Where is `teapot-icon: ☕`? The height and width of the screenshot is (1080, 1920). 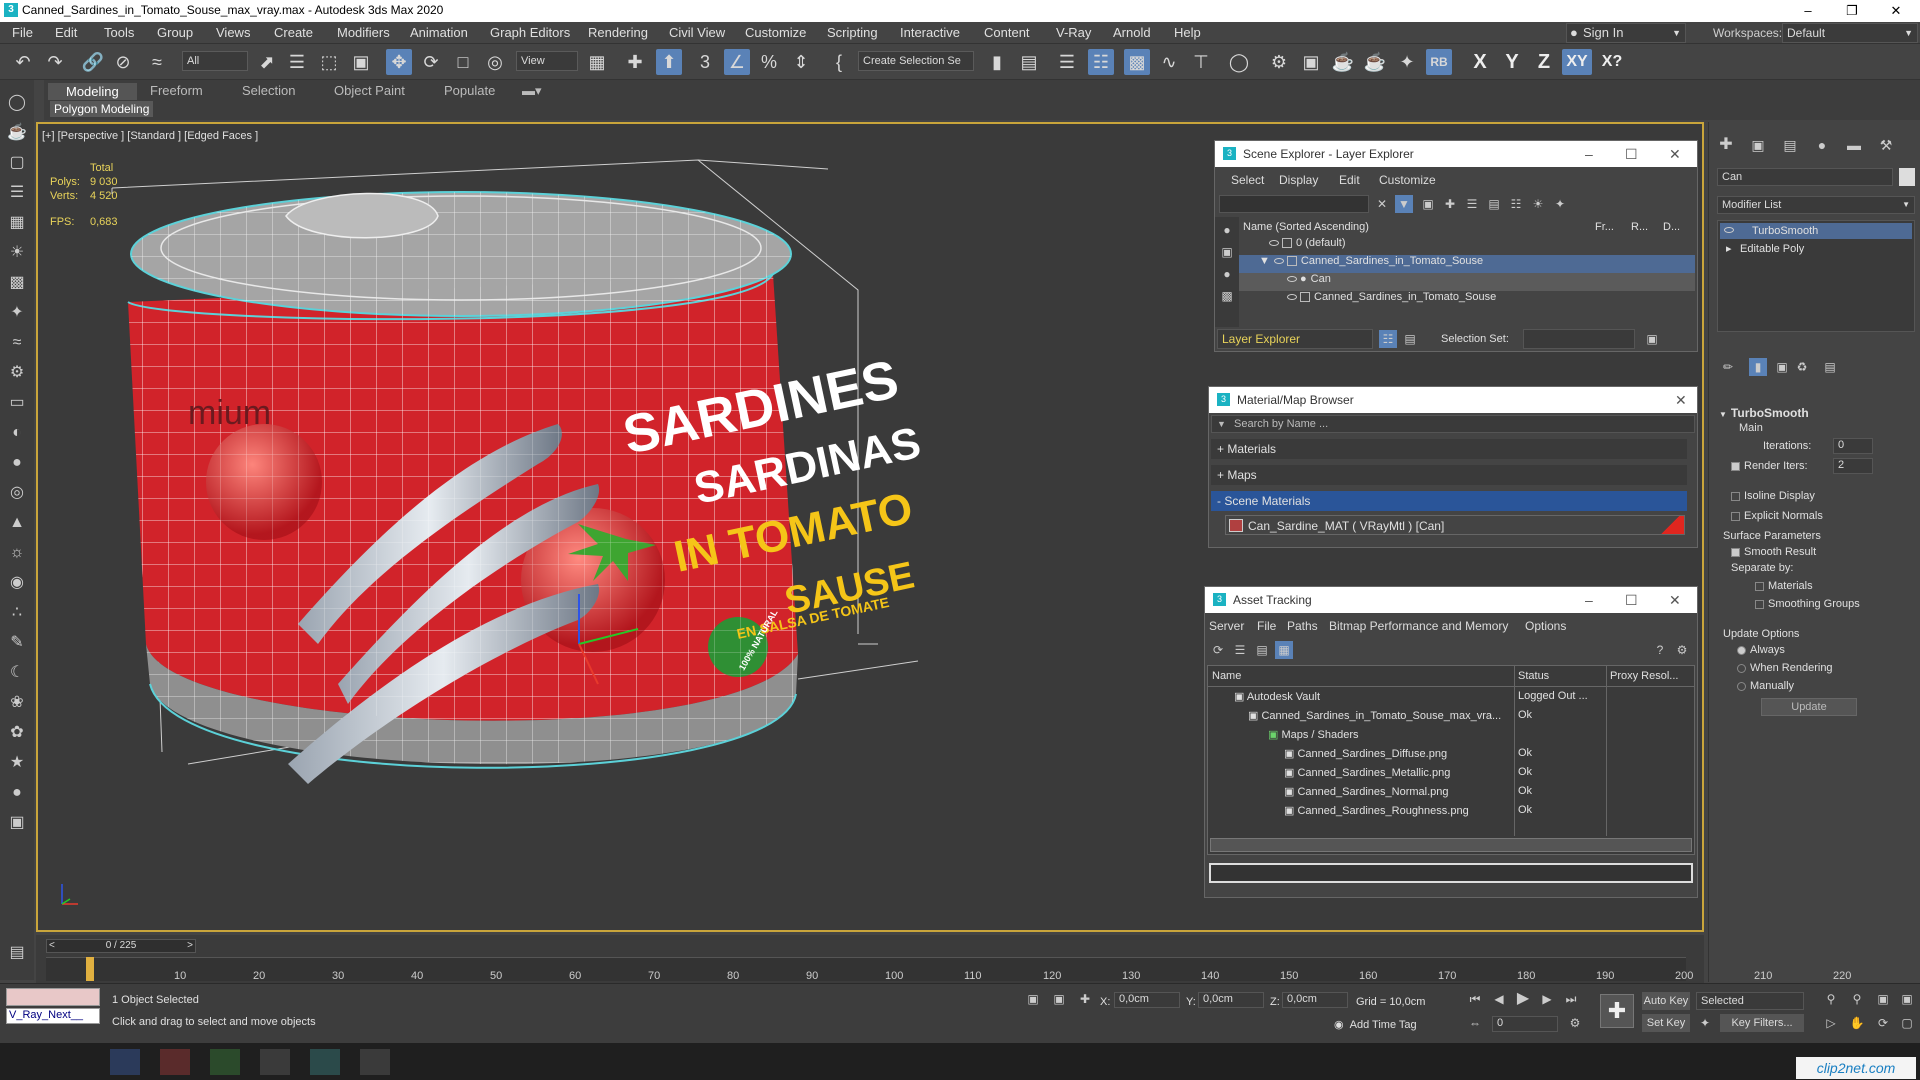
teapot-icon: ☕ is located at coordinates (17, 133).